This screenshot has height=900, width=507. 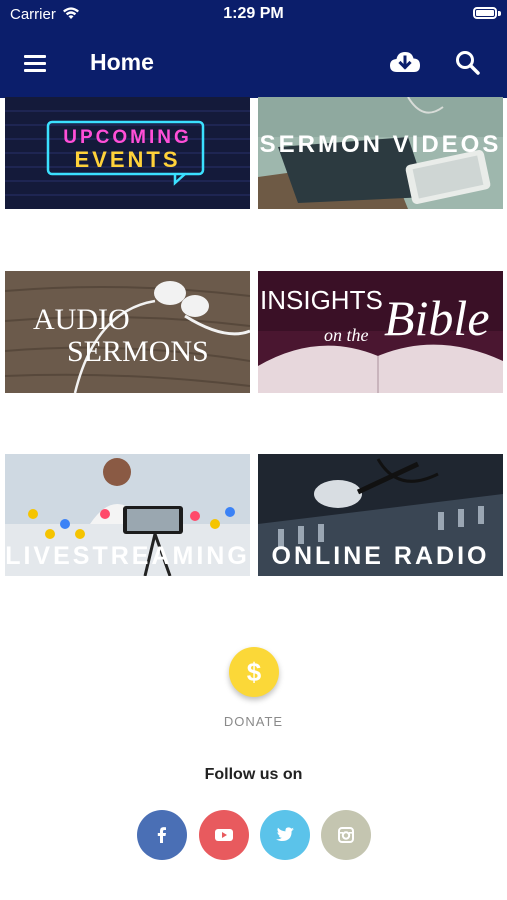 What do you see at coordinates (380, 515) in the screenshot?
I see `tile-online-radio: ONLINE RADIO` at bounding box center [380, 515].